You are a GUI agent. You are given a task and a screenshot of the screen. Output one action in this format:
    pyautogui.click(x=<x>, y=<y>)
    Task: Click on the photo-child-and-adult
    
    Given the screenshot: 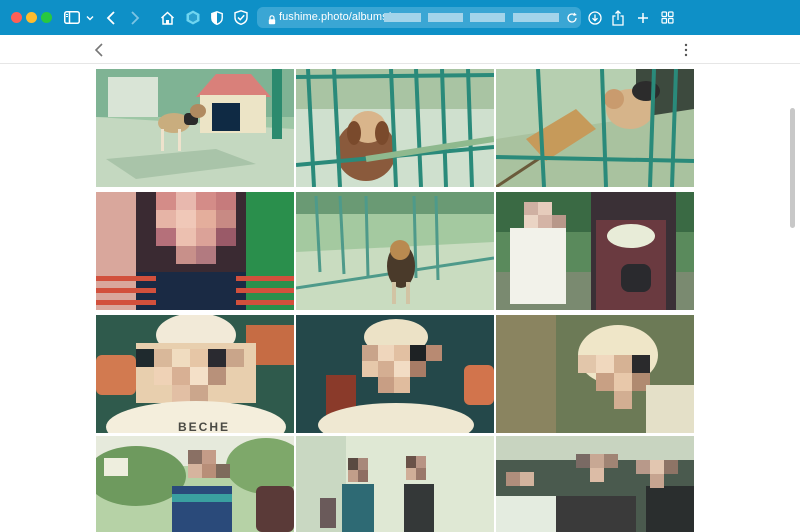 What is the action you would take?
    pyautogui.click(x=595, y=251)
    